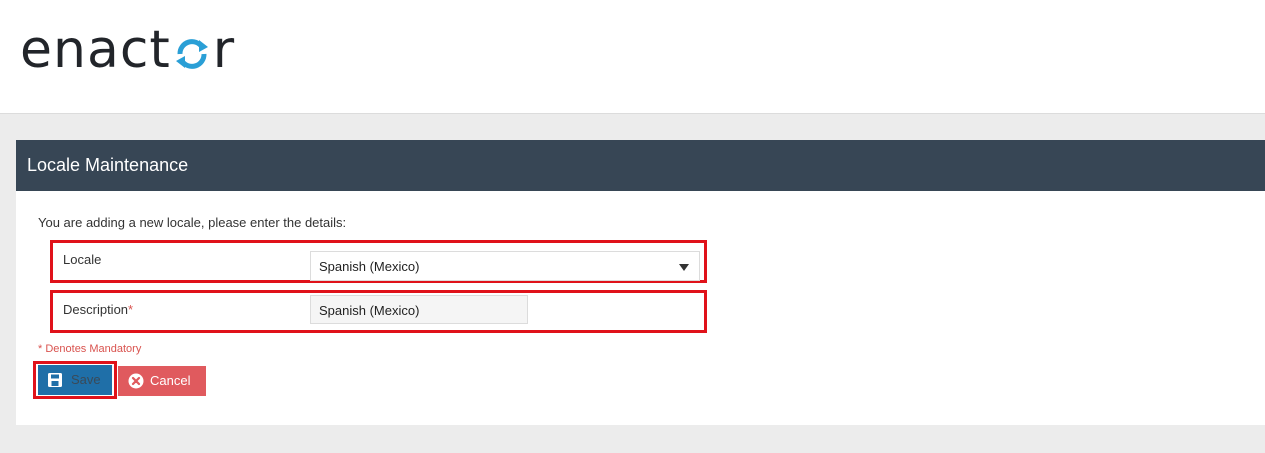  I want to click on description-label: Description*, so click(98, 310).